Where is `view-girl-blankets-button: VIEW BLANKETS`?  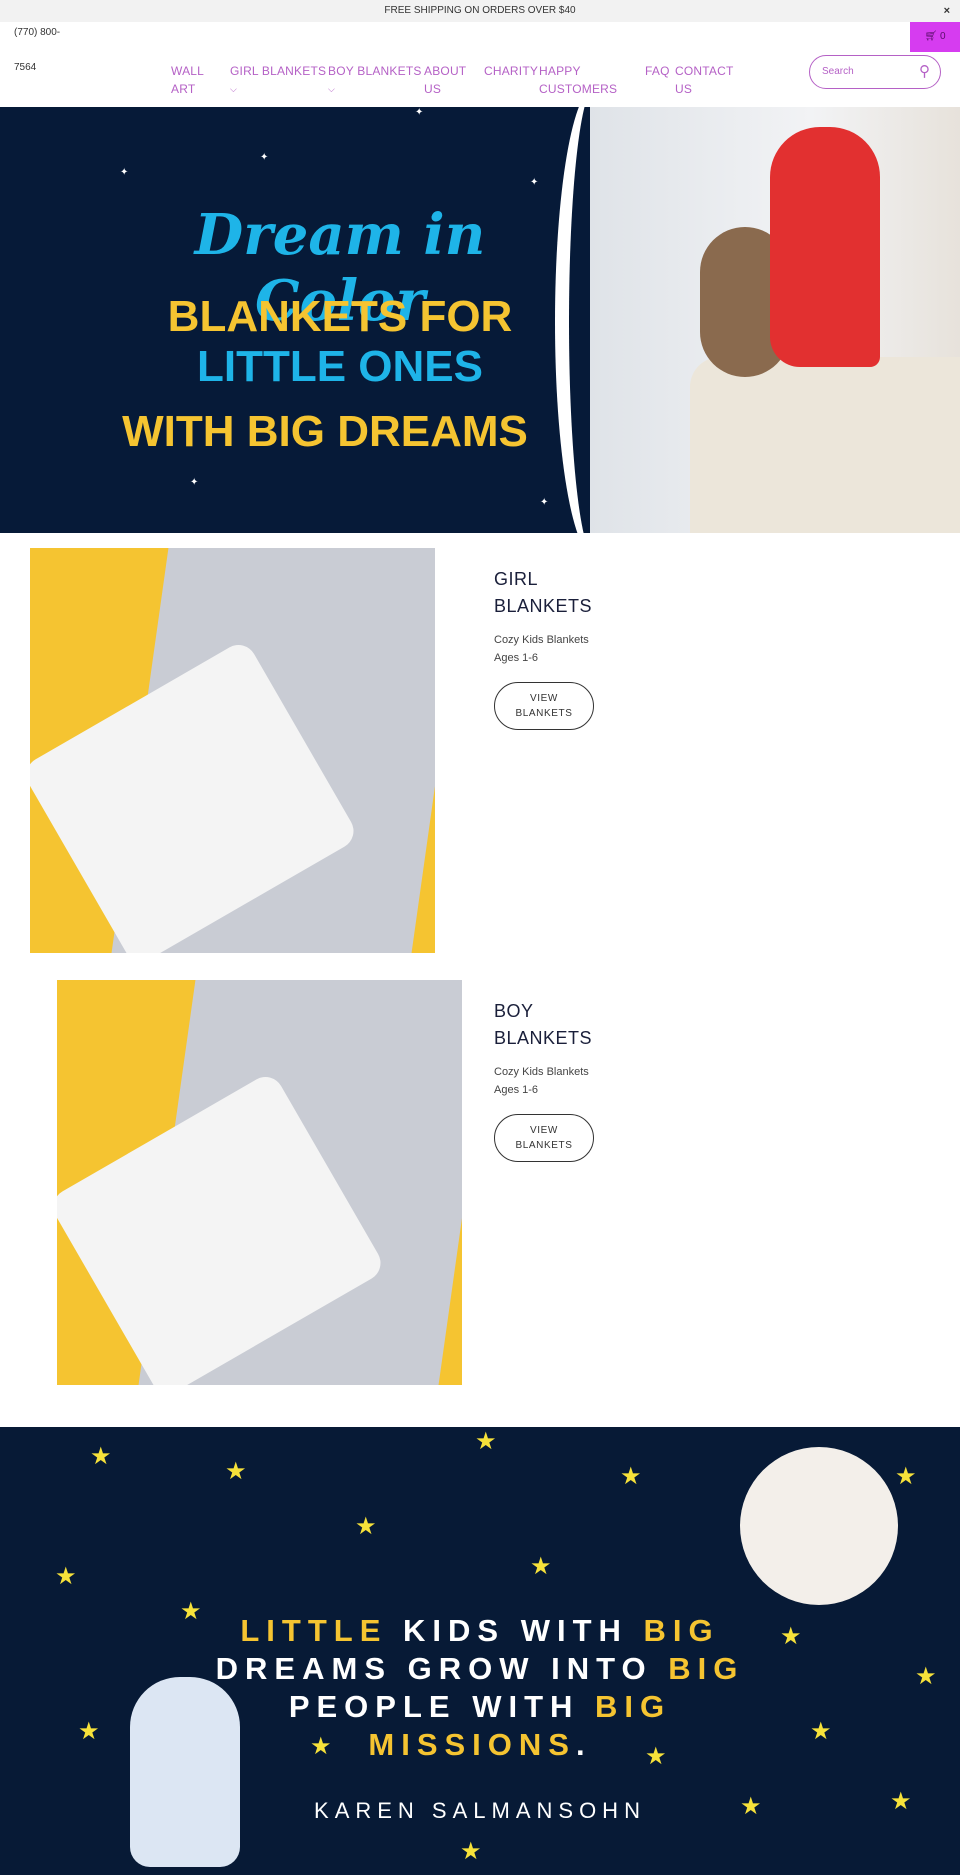 view-girl-blankets-button: VIEW BLANKETS is located at coordinates (544, 706).